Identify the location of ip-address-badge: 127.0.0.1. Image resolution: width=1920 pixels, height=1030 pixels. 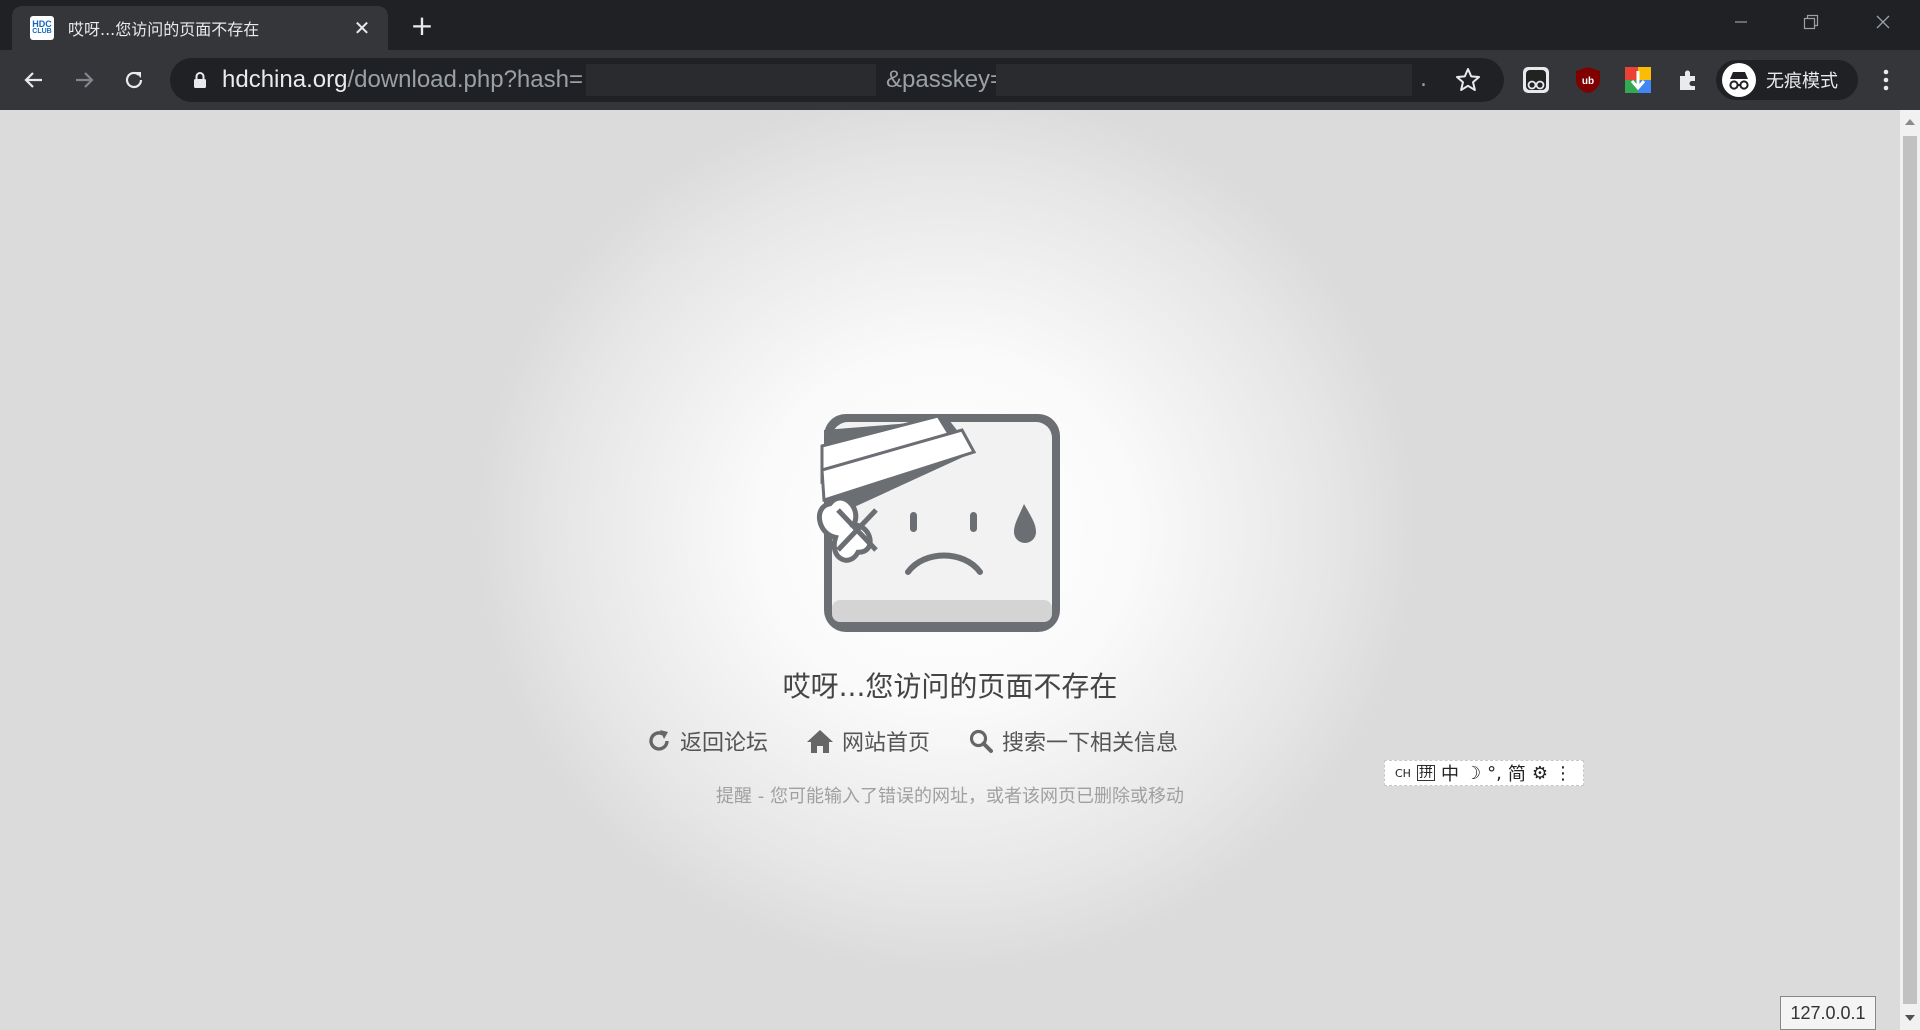
(1828, 1013).